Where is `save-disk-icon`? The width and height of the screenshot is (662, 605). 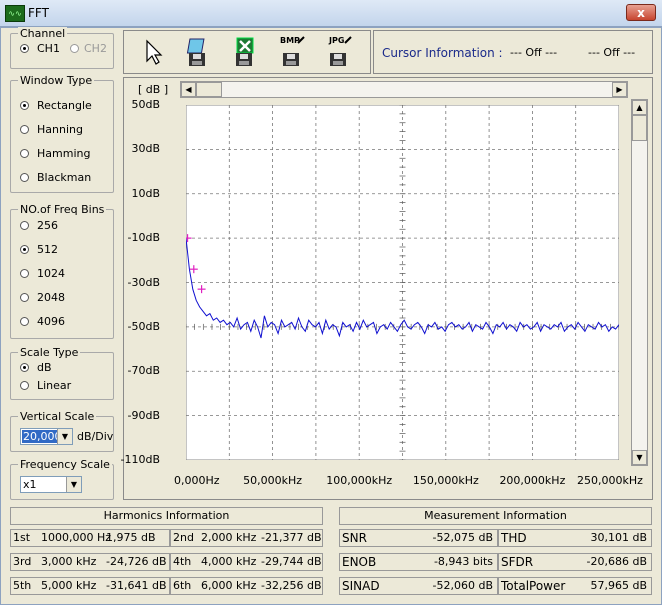 save-disk-icon is located at coordinates (195, 52).